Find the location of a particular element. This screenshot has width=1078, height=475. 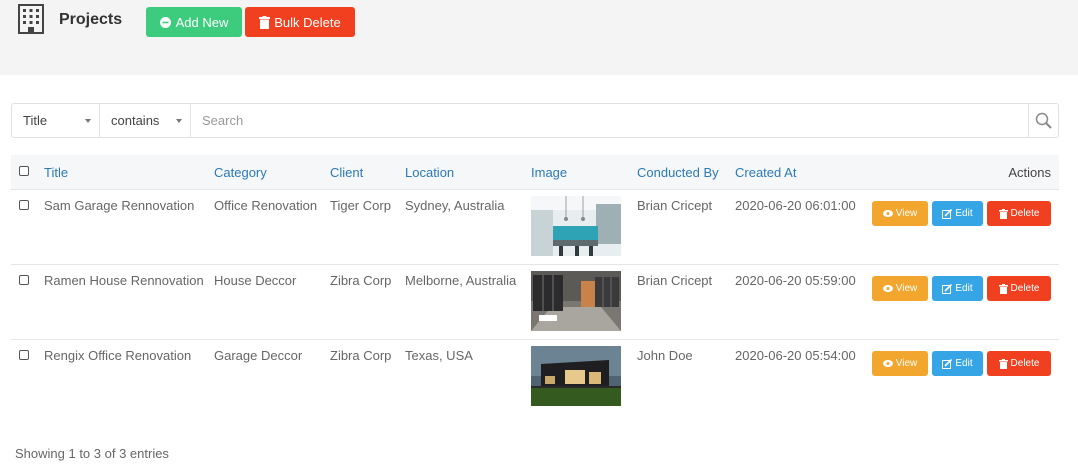

page-title: Projects is located at coordinates (91, 19).